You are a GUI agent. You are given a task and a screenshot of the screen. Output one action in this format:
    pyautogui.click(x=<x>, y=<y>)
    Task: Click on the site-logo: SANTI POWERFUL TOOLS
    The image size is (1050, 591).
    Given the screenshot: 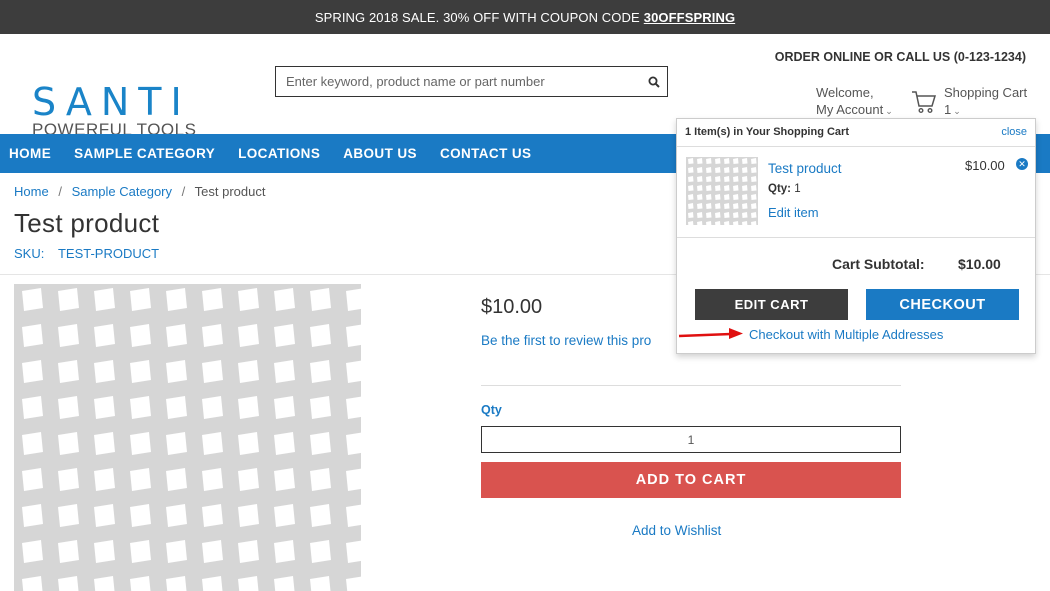 What is the action you would take?
    pyautogui.click(x=114, y=110)
    